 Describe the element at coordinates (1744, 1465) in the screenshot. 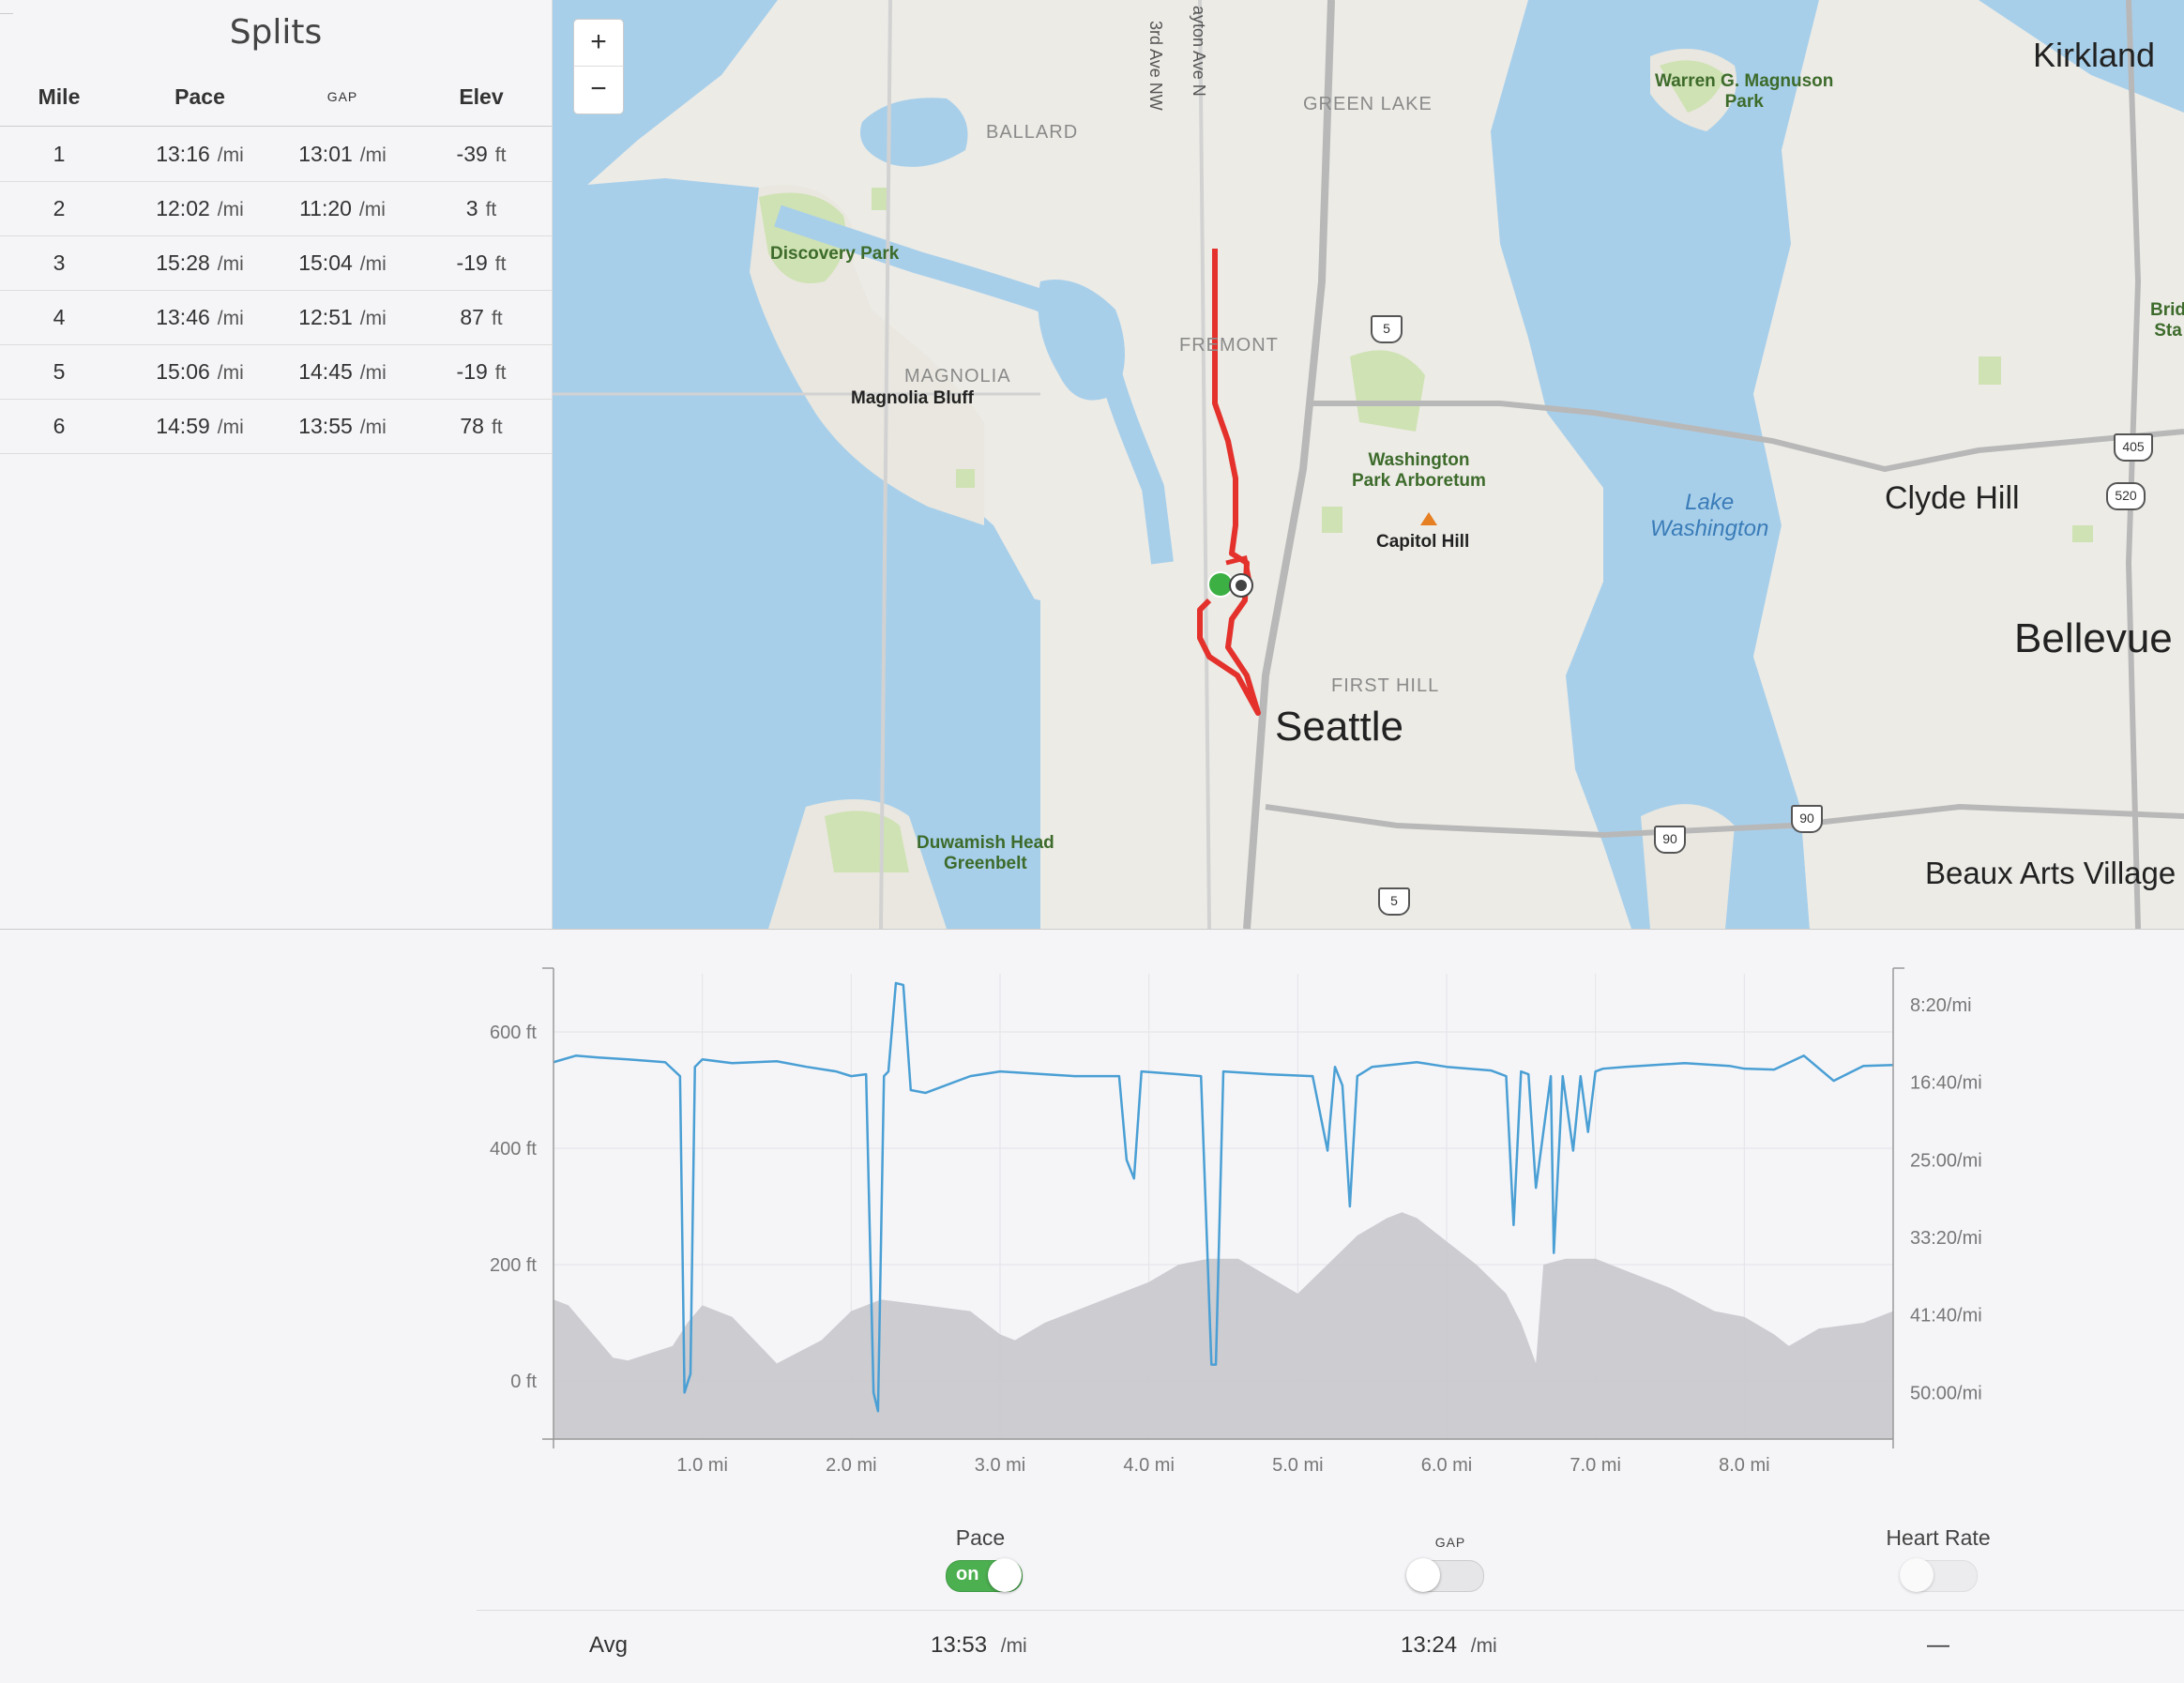

I see `x-tick-label: 8.0 mi` at that location.